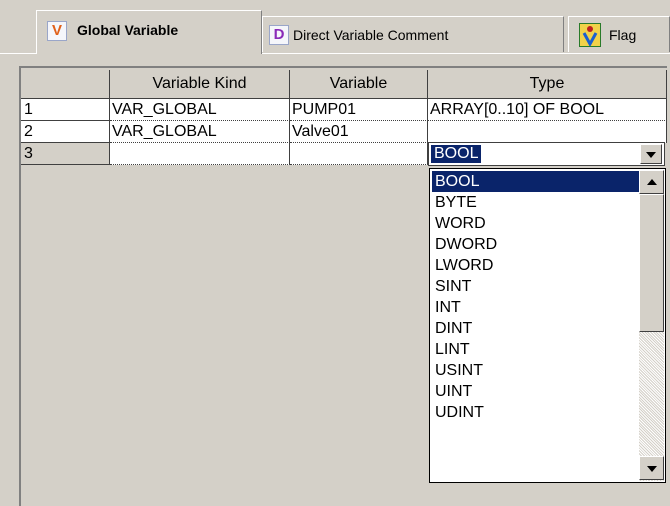  I want to click on dropdown-button, so click(651, 154).